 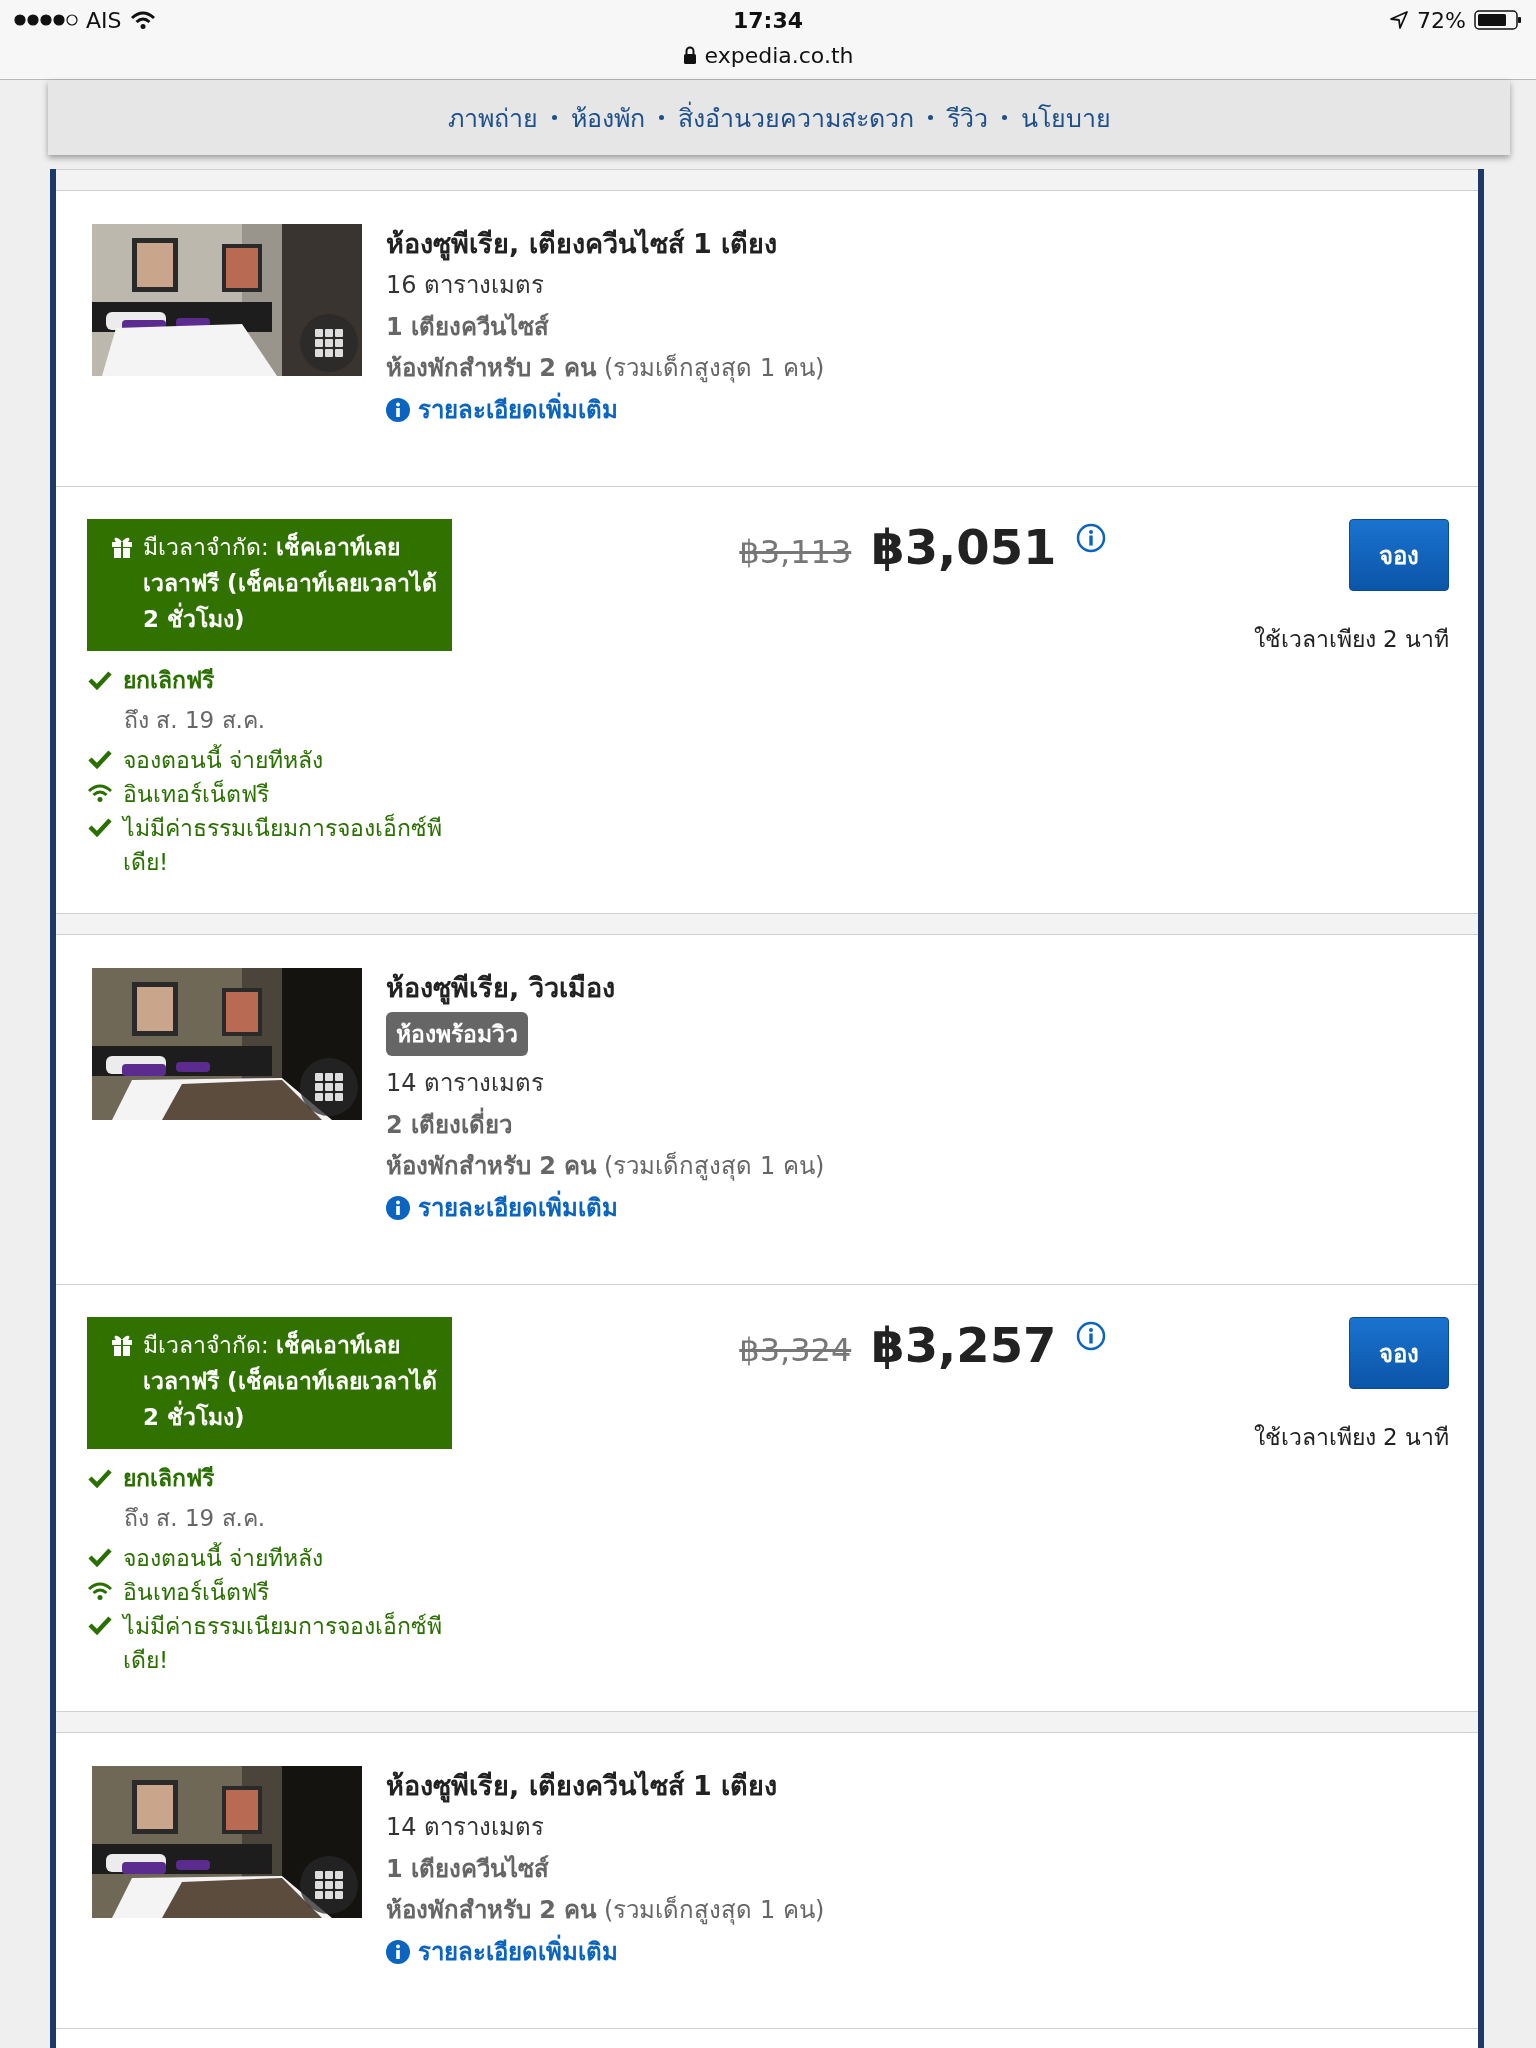 What do you see at coordinates (964, 1345) in the screenshot?
I see `price: ฿3,257` at bounding box center [964, 1345].